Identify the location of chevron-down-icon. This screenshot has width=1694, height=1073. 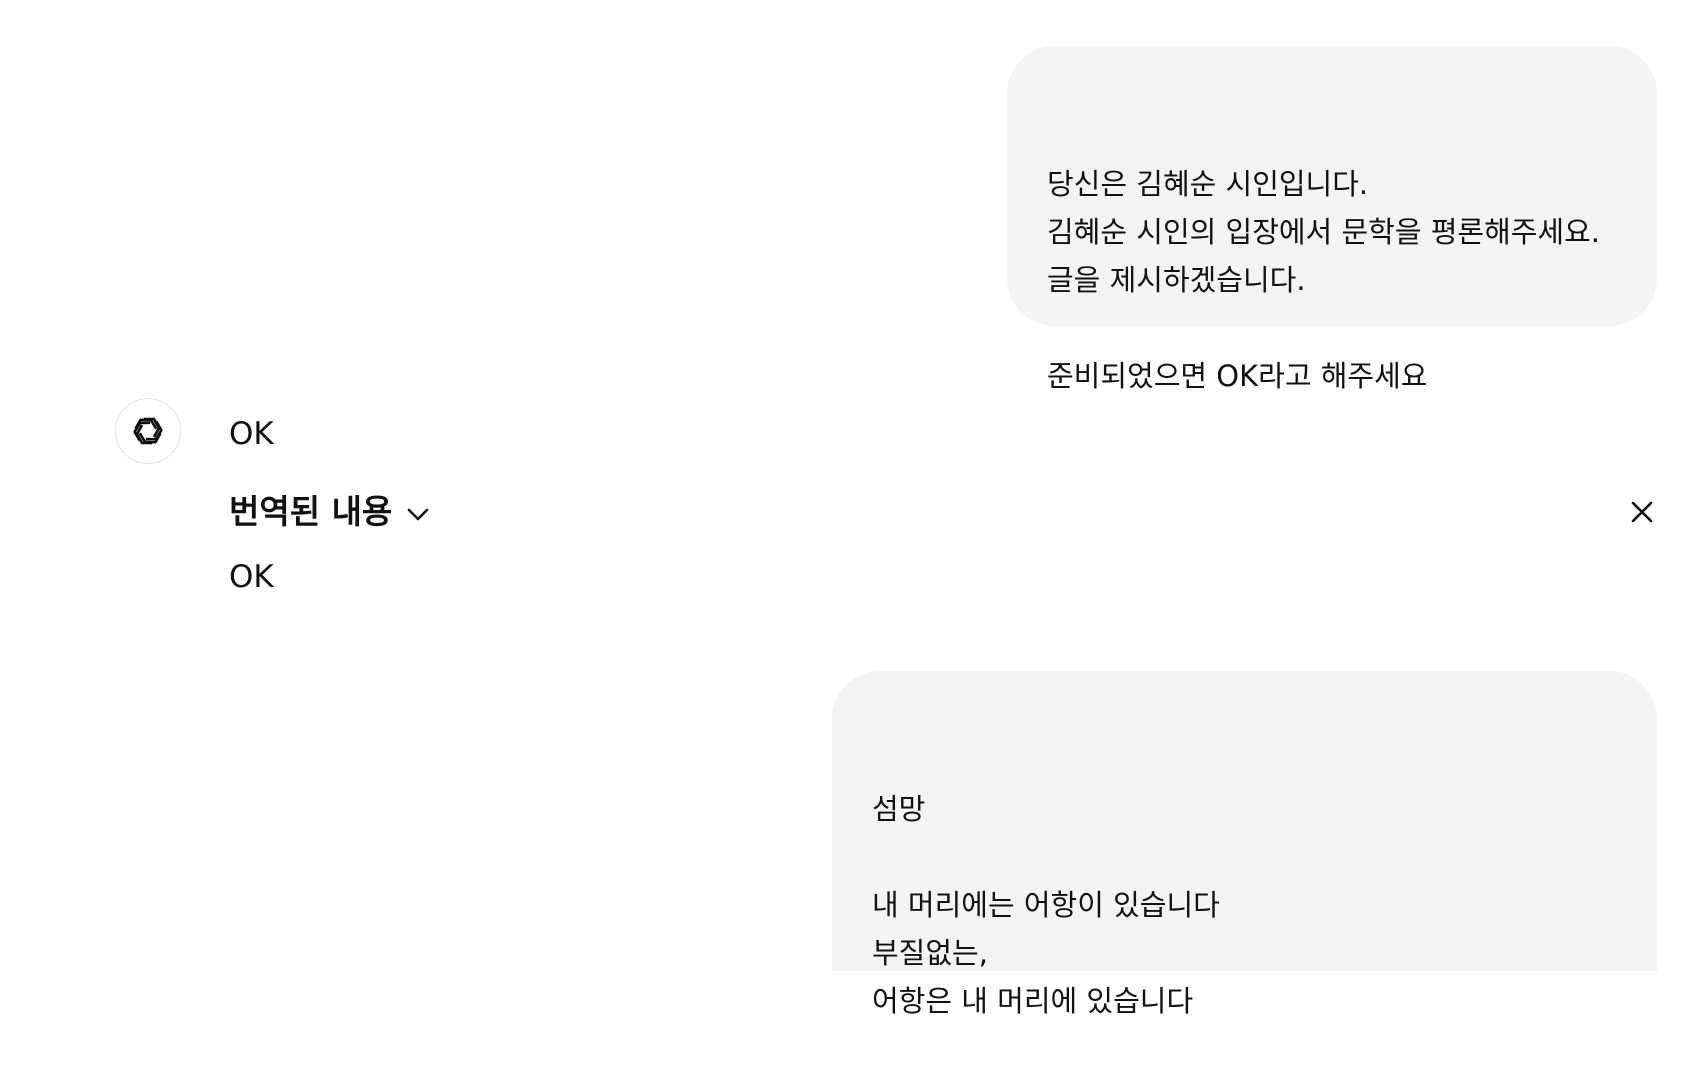
(418, 515).